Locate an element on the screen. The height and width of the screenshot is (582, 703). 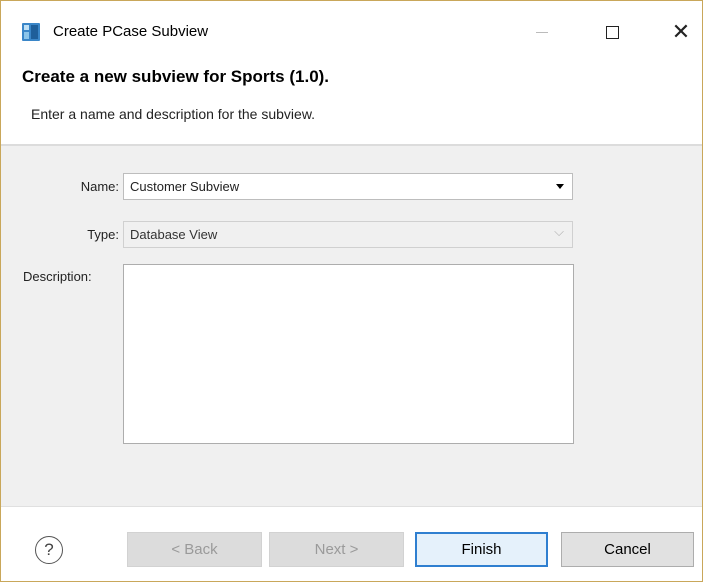
close-icon: ✕ is located at coordinates (681, 32).